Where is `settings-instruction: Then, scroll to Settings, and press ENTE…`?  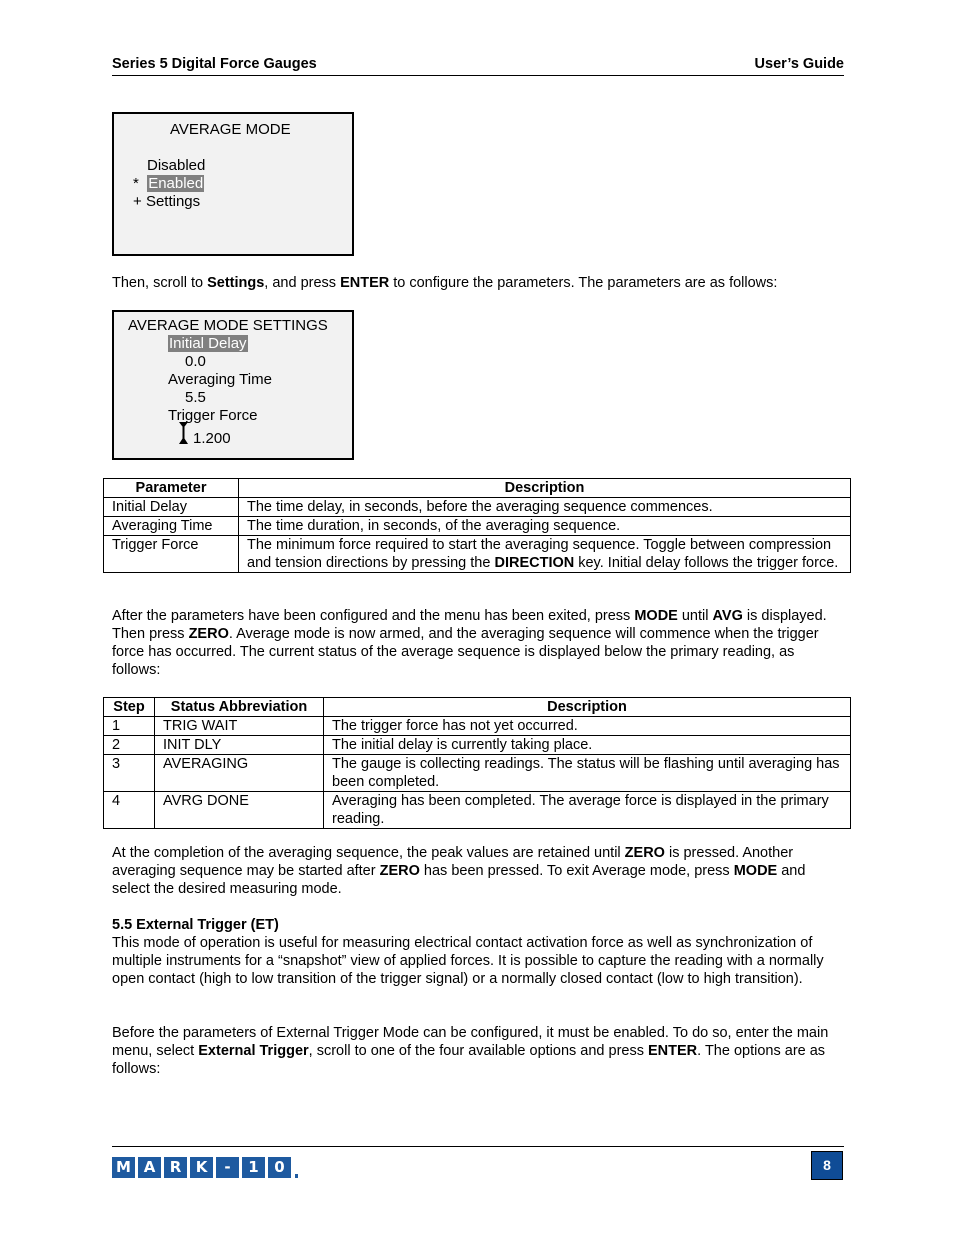 settings-instruction: Then, scroll to Settings, and press ENTE… is located at coordinates (445, 283).